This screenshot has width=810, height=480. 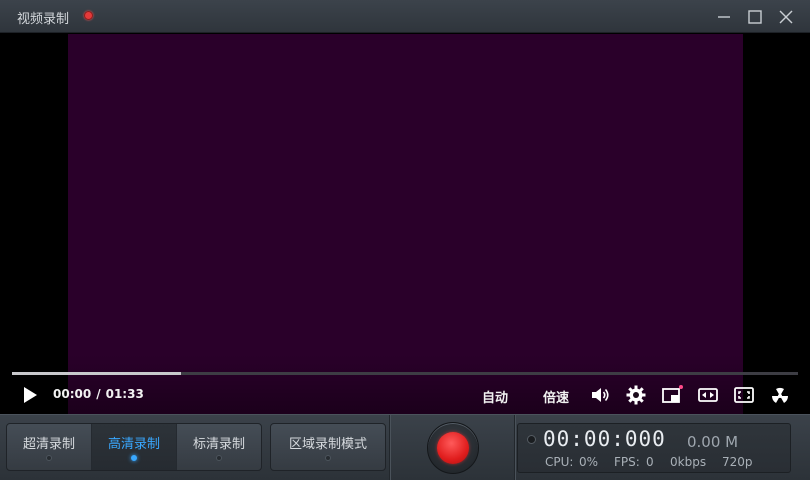 I want to click on region-mode-label: 区域录制模式, so click(x=327, y=444).